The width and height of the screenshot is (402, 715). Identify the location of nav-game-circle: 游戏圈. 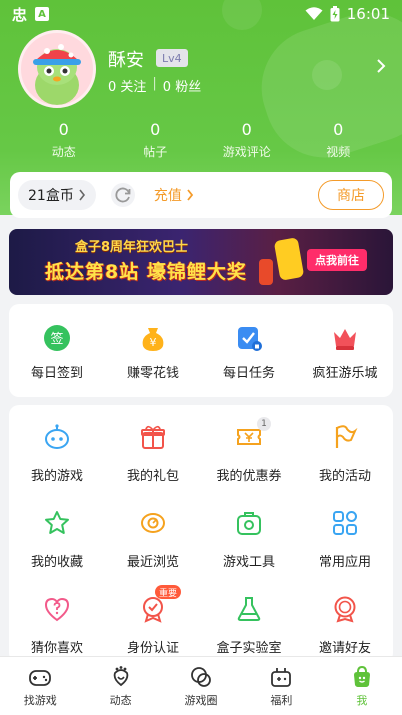
(201, 686).